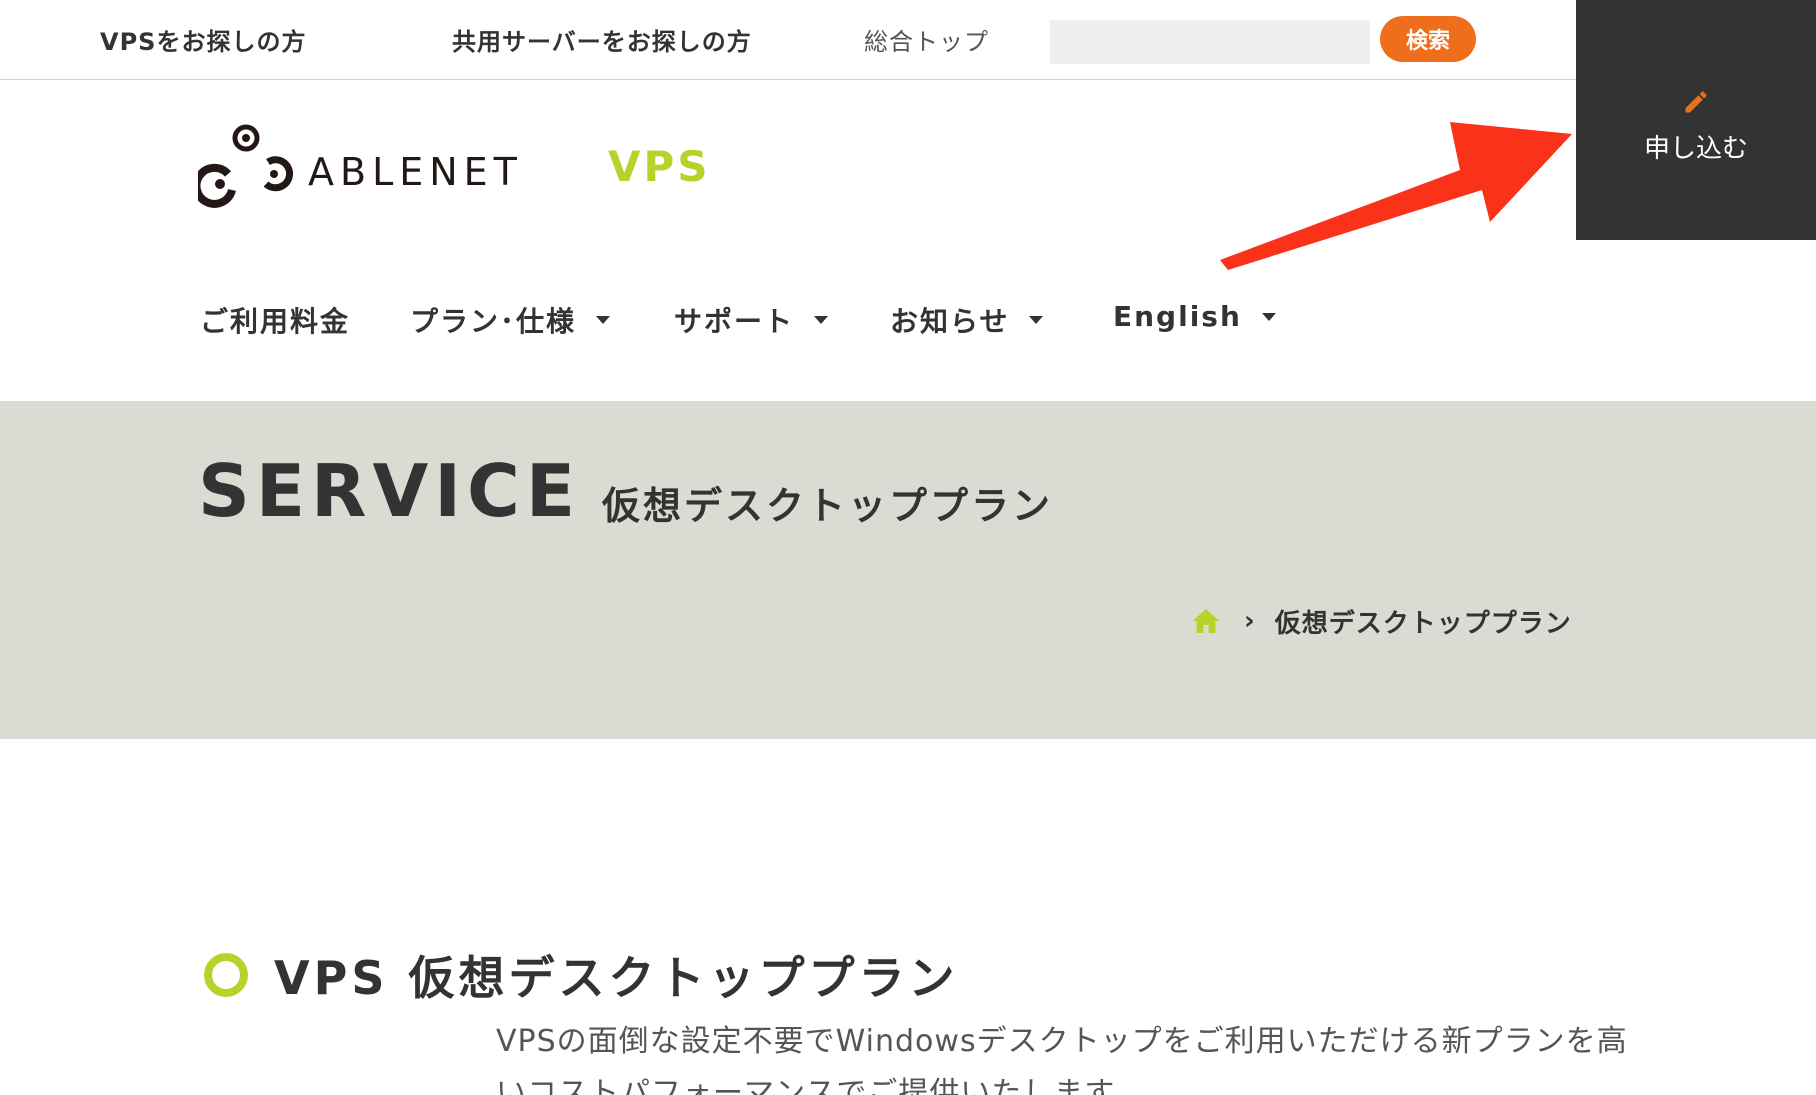 The height and width of the screenshot is (1095, 1816). I want to click on hero-subtitle: 仮想デスクトッププラン, so click(828, 506).